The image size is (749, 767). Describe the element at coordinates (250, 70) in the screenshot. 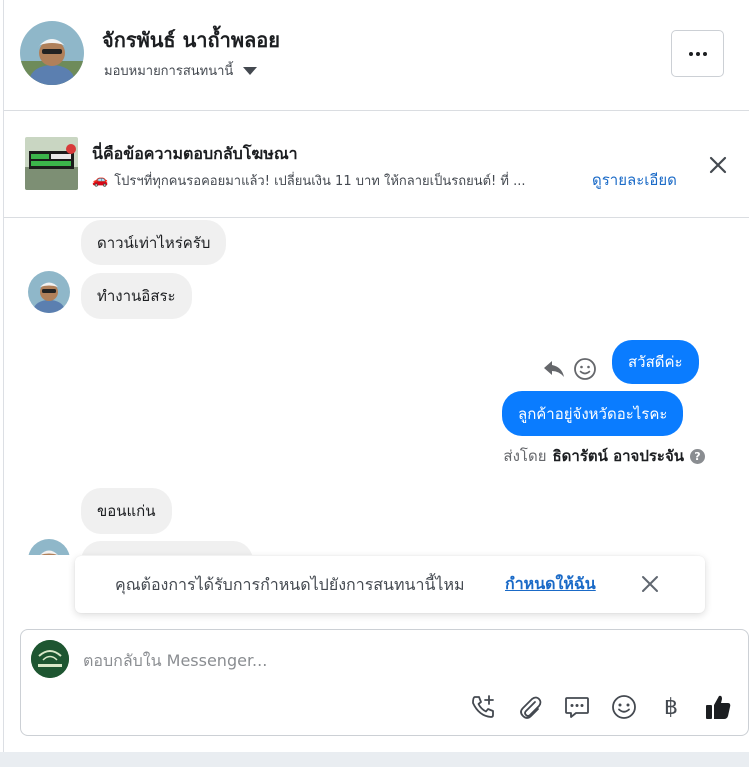

I see `chevron-down-icon` at that location.